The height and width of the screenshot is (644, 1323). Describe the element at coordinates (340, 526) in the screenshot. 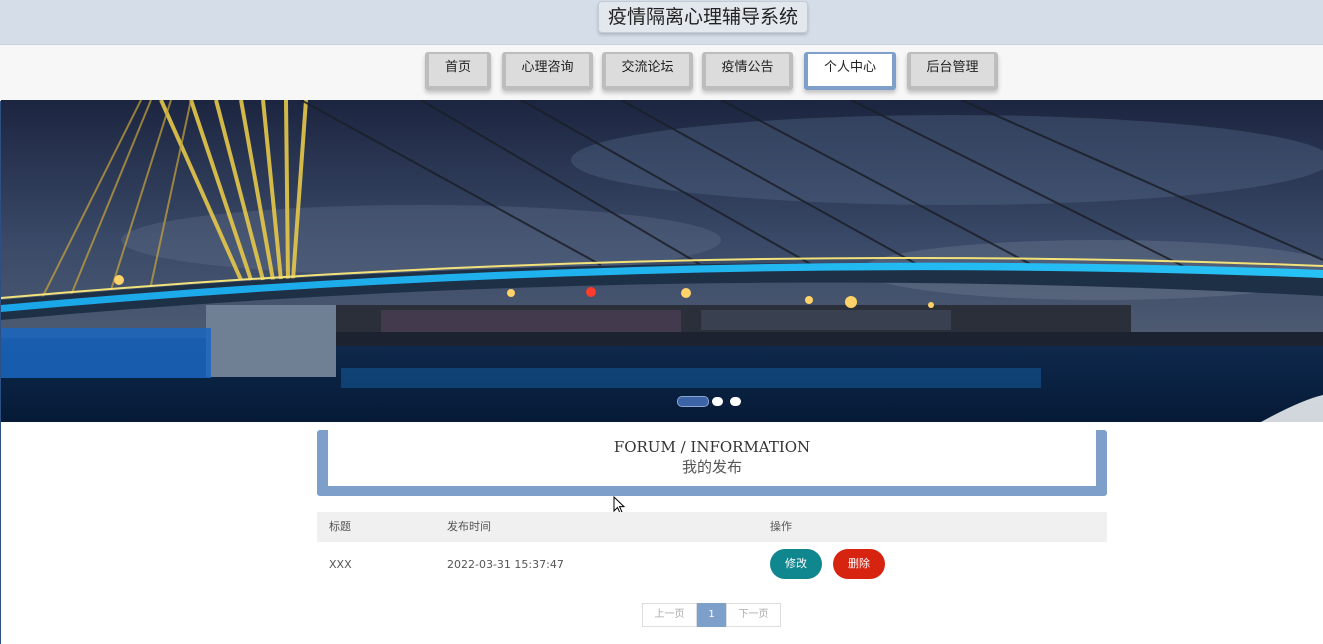

I see `header-title: 标题` at that location.